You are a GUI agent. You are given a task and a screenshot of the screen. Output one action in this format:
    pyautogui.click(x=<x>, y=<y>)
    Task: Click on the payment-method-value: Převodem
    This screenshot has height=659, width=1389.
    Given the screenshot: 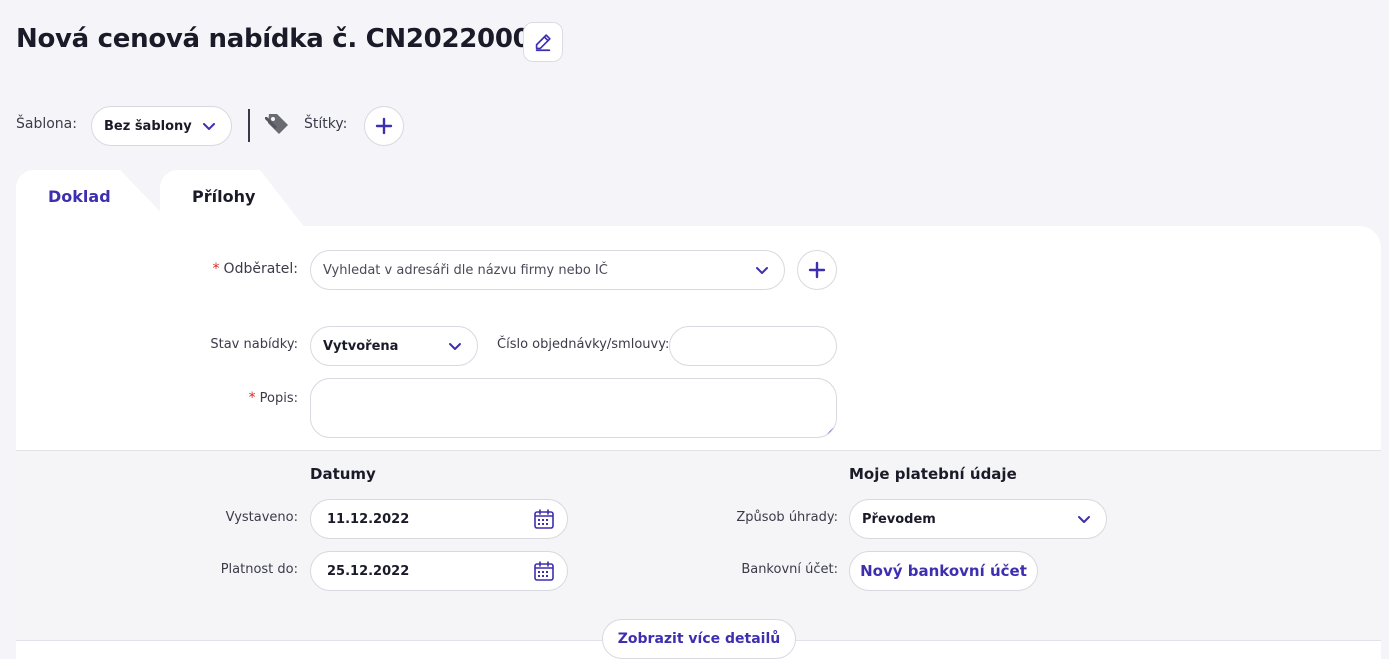 What is the action you would take?
    pyautogui.click(x=899, y=519)
    